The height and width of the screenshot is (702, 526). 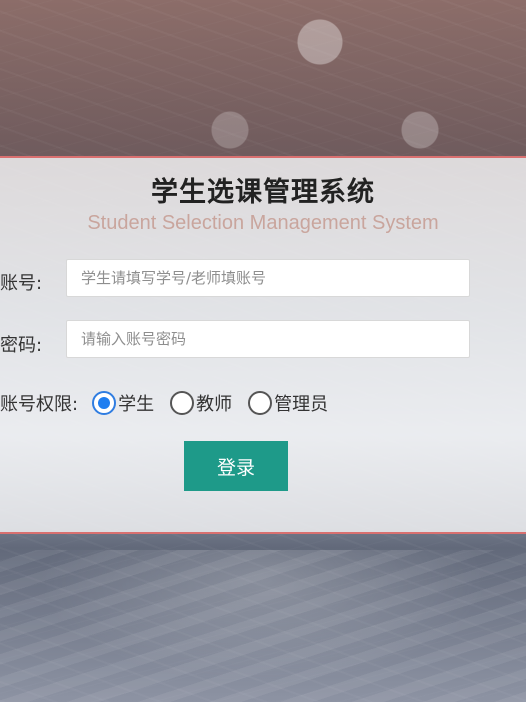 I want to click on account-input, so click(x=268, y=278).